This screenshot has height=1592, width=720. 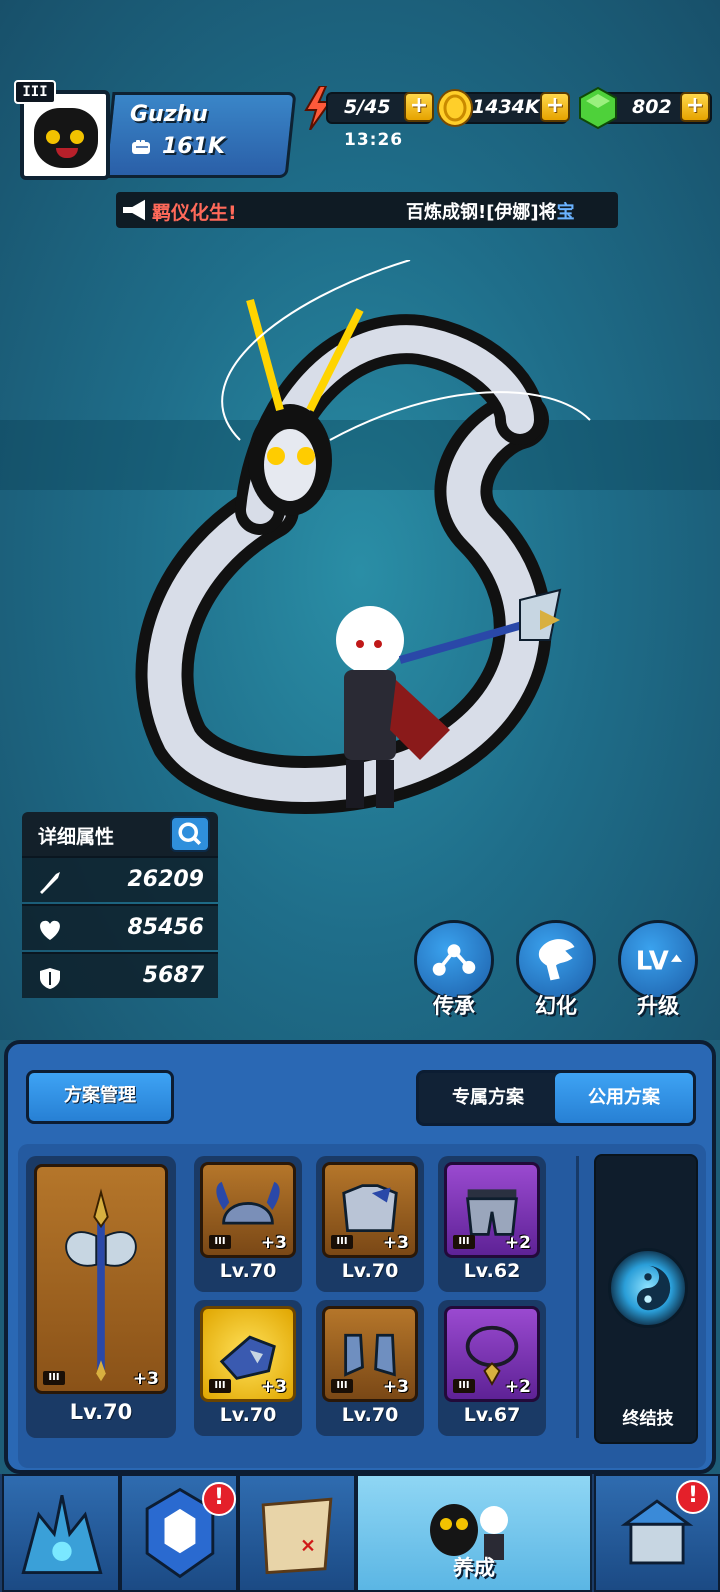 I want to click on pants-rarity: III, so click(x=464, y=1242).